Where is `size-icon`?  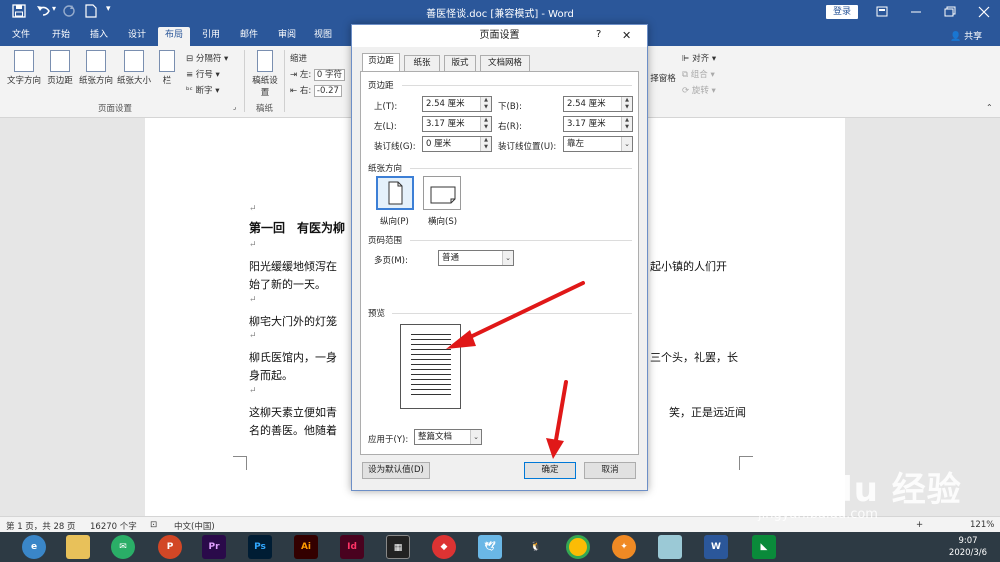
size-icon is located at coordinates (134, 61).